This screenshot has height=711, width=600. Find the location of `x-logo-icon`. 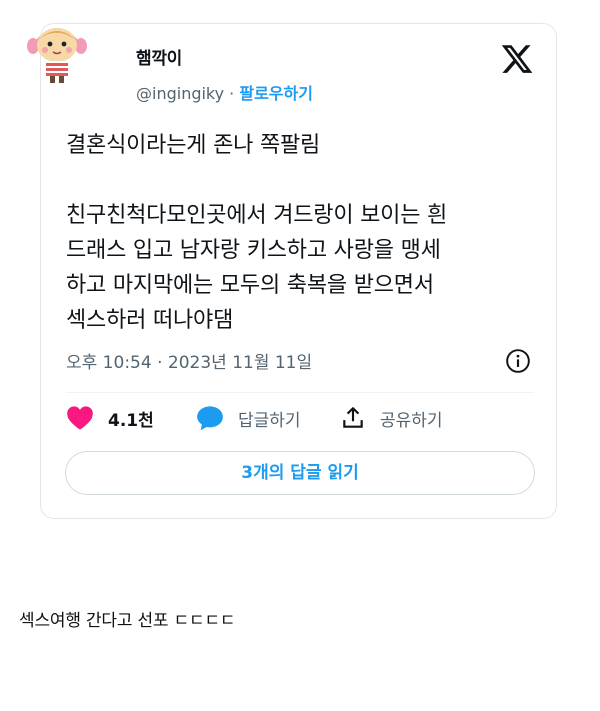

x-logo-icon is located at coordinates (517, 59).